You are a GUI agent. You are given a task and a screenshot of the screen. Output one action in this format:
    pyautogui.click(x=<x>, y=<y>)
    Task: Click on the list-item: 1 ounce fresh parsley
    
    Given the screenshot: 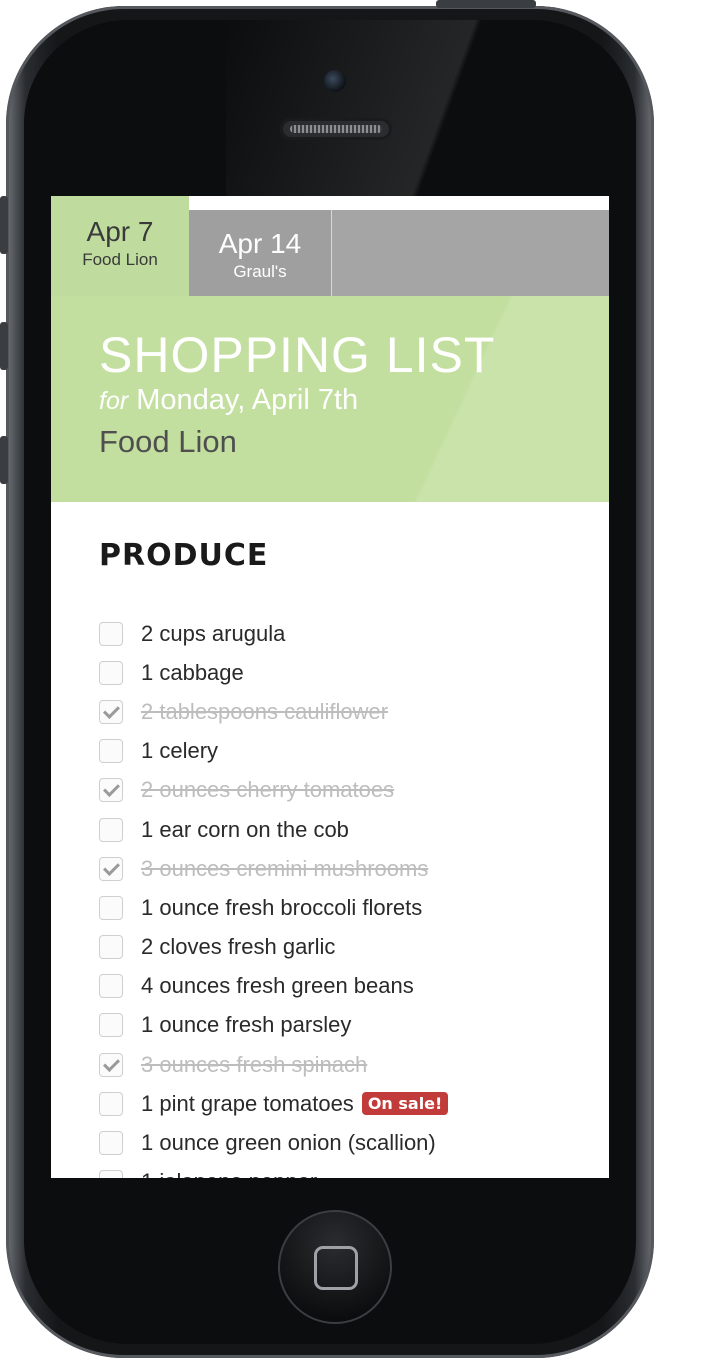 What is the action you would take?
    pyautogui.click(x=349, y=1025)
    